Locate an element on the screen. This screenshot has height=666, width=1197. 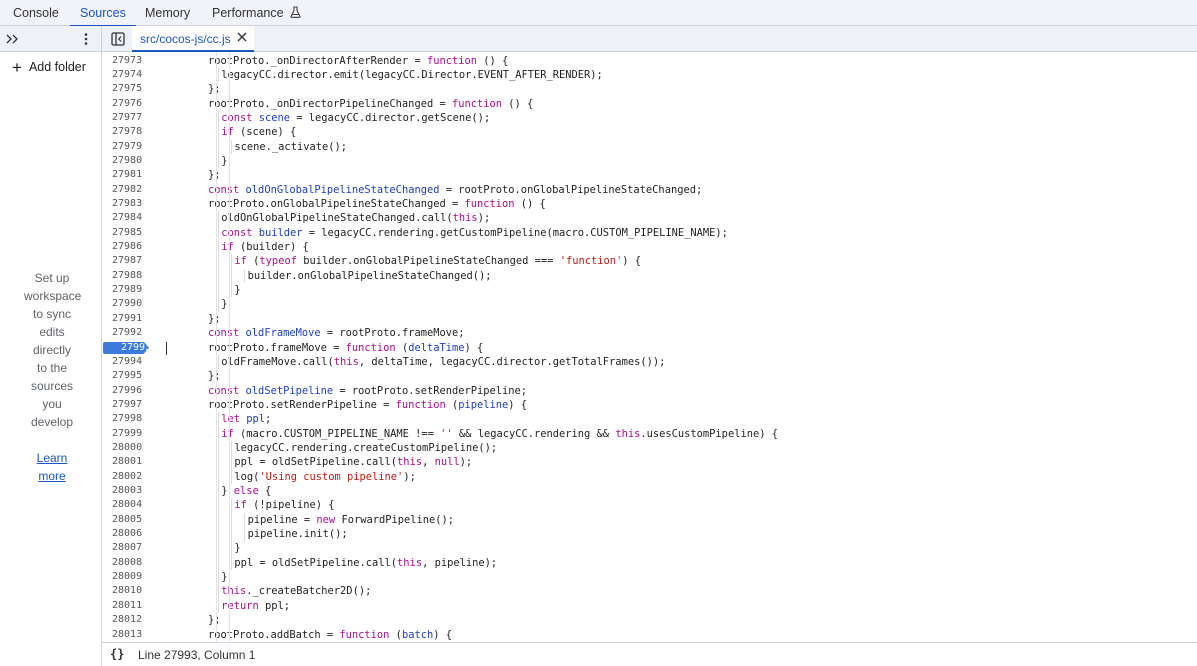
code-line: rootProto.addBatch = function (batch) { is located at coordinates (675, 635).